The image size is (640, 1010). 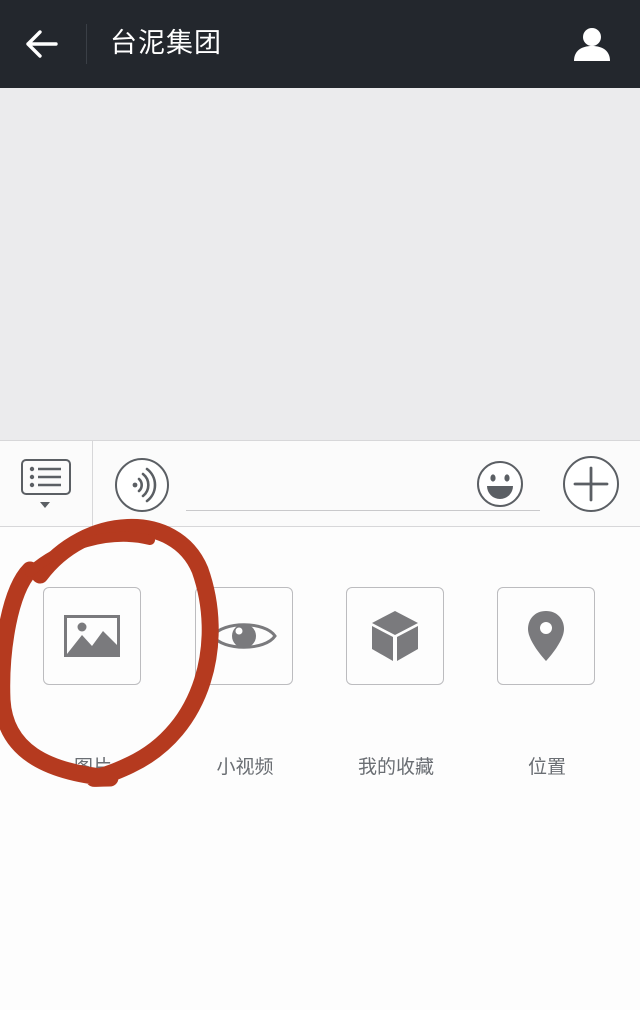 What do you see at coordinates (46, 477) in the screenshot?
I see `list-icon` at bounding box center [46, 477].